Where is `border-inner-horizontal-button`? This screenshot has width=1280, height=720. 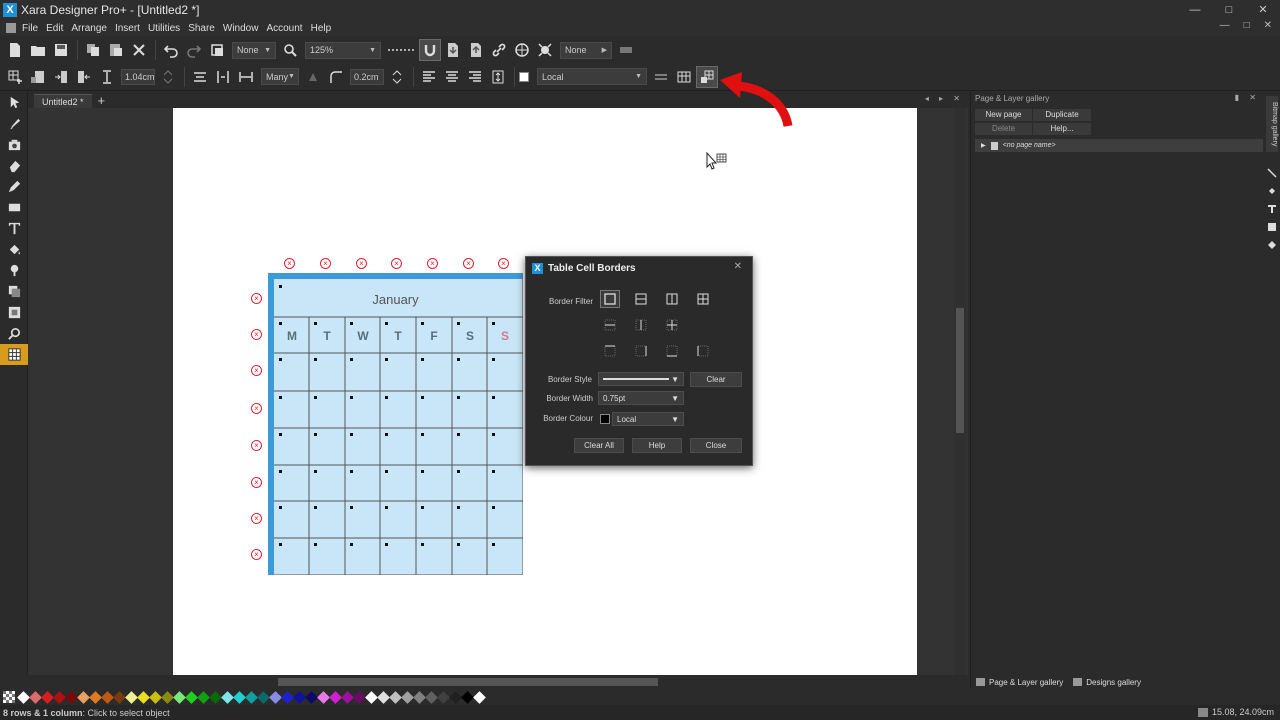
border-inner-horizontal-button is located at coordinates (610, 325).